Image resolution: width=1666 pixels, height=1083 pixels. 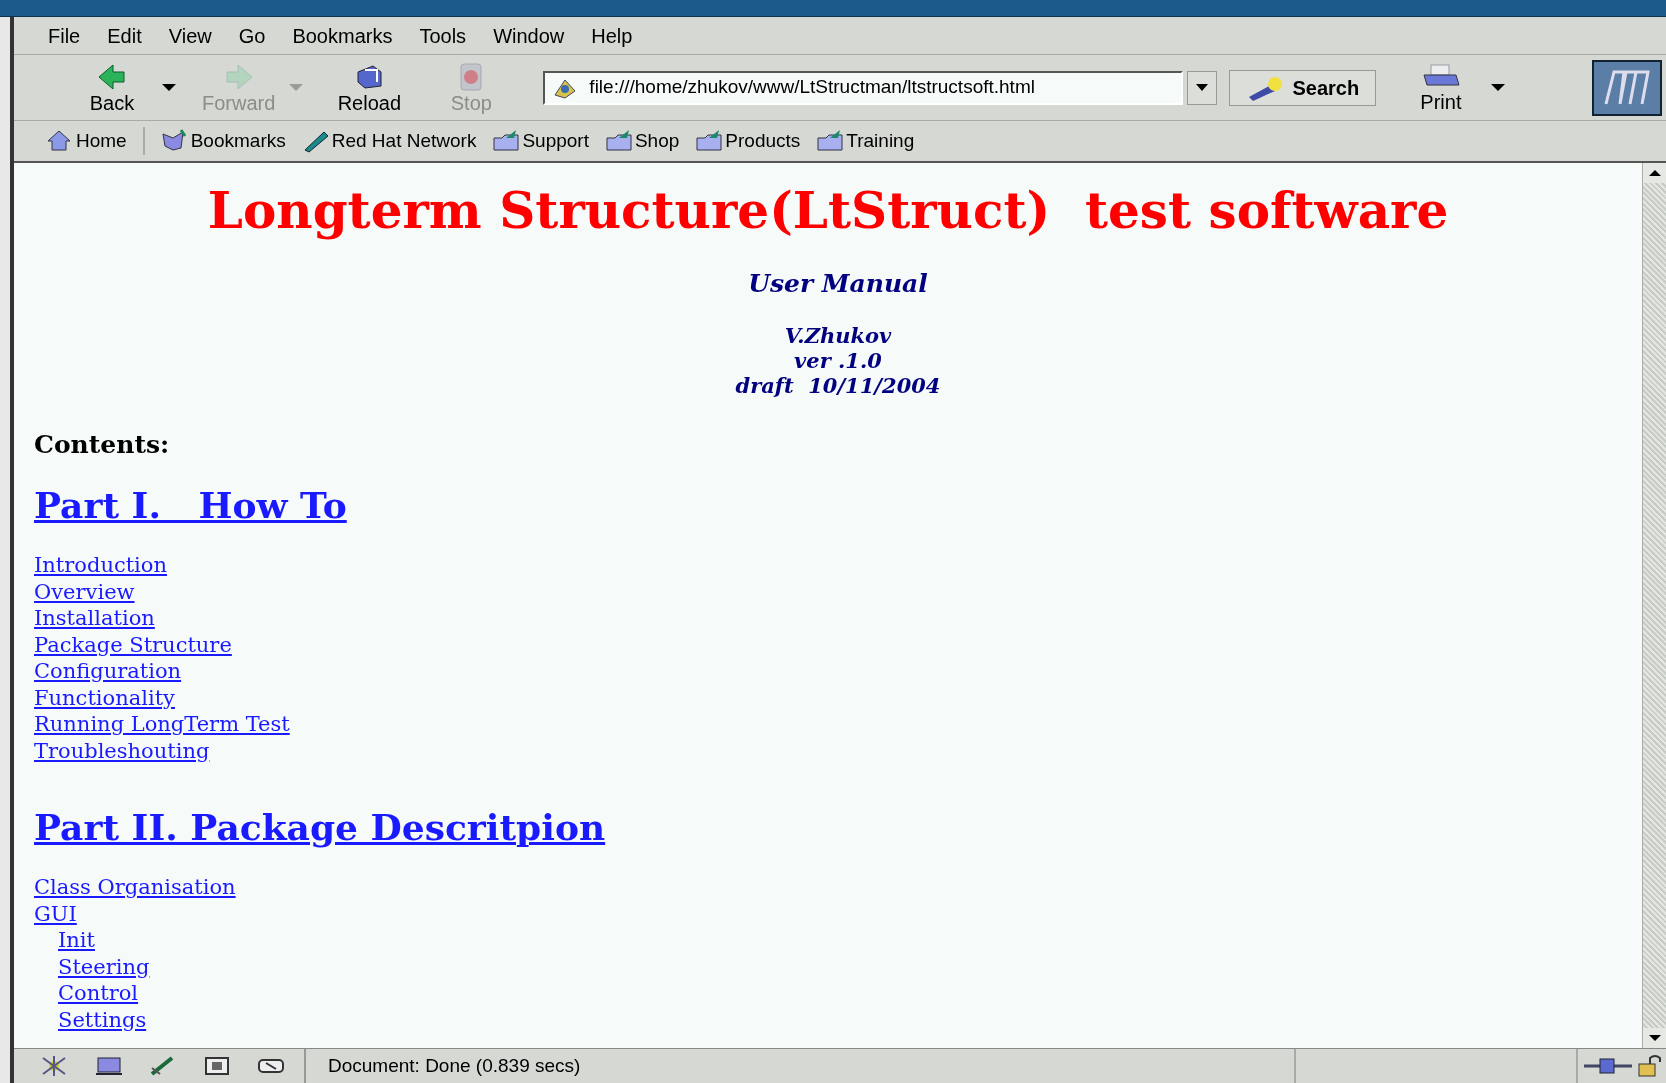 What do you see at coordinates (76, 940) in the screenshot?
I see `link: Init` at bounding box center [76, 940].